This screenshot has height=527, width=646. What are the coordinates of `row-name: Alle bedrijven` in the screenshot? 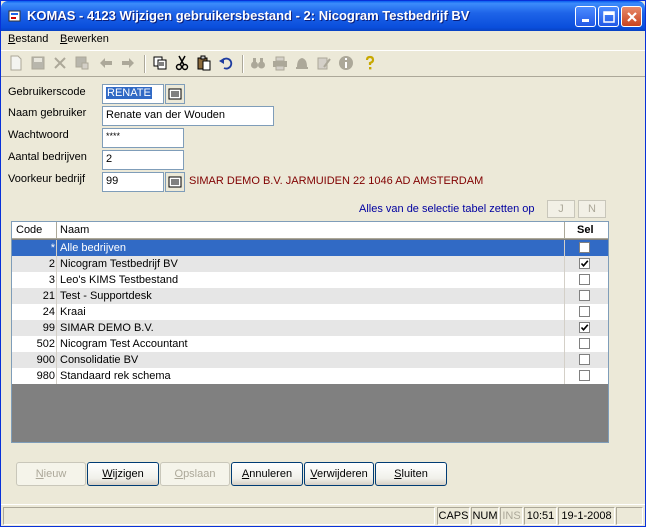 It's located at (93, 248).